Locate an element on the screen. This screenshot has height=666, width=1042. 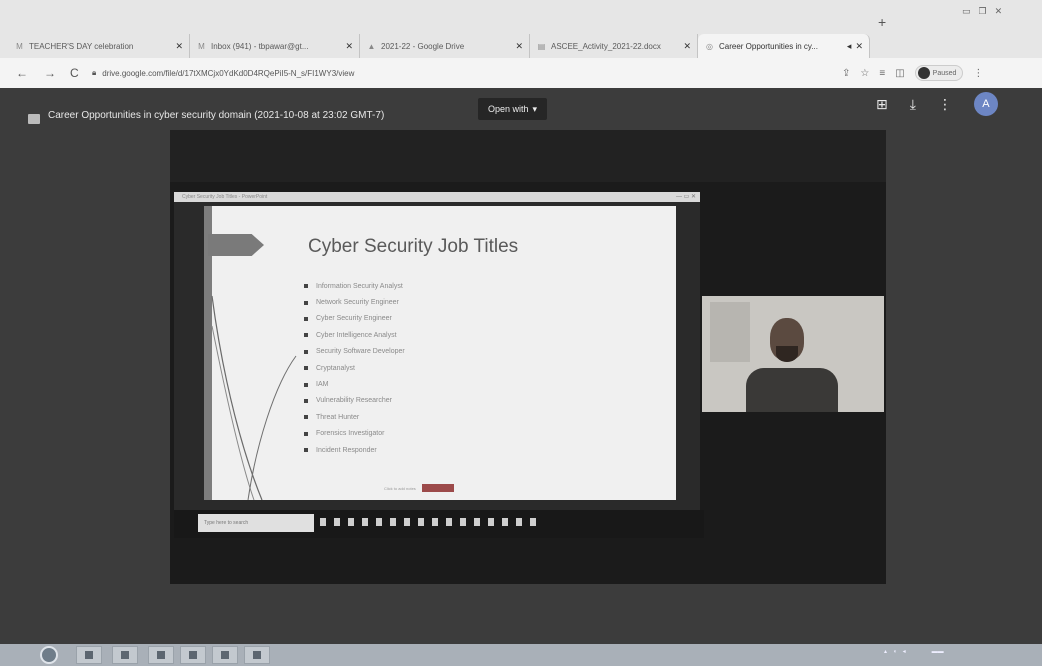
shared-screen-taskbar: Type here to search is located at coordinates (439, 524).